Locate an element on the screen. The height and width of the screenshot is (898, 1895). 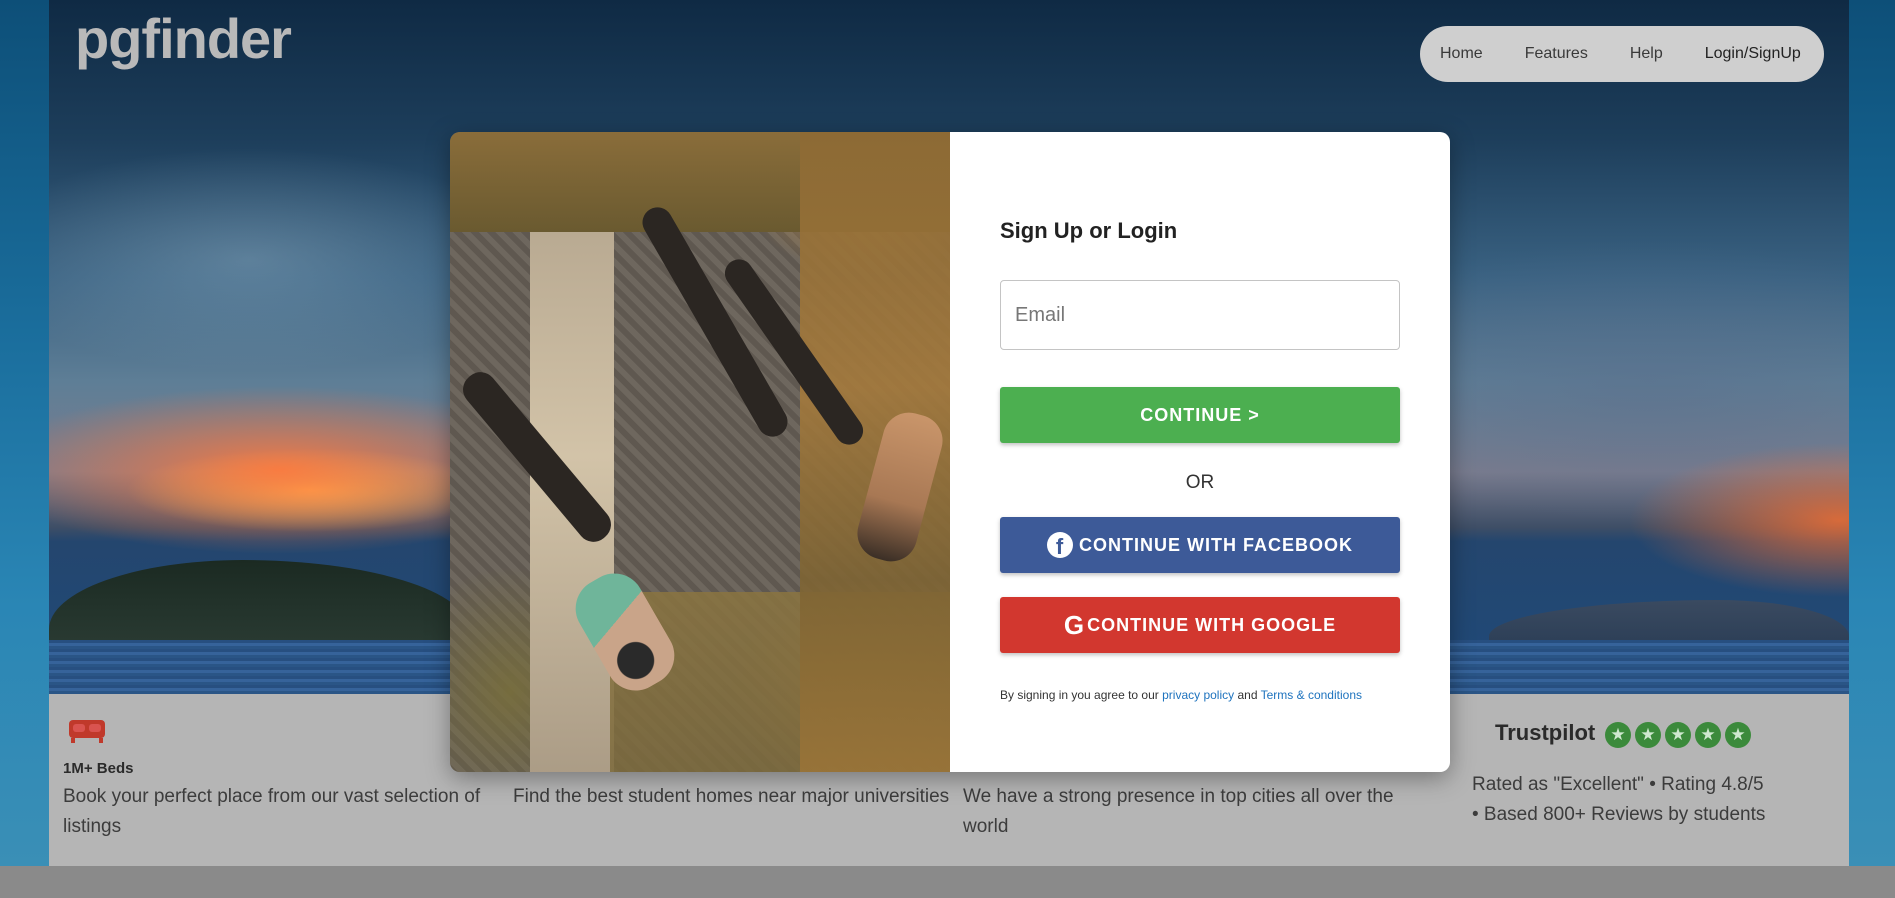
facebook-button-label: CONTINUE WITH FACEBOOK is located at coordinates (1216, 544).